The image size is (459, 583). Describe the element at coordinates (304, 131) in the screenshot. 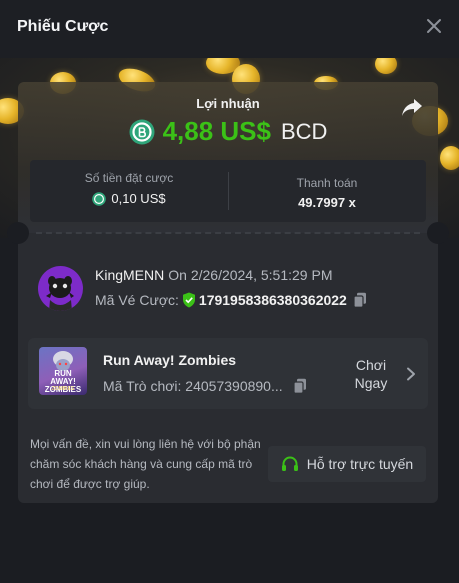

I see `profit-currency: BCD` at that location.